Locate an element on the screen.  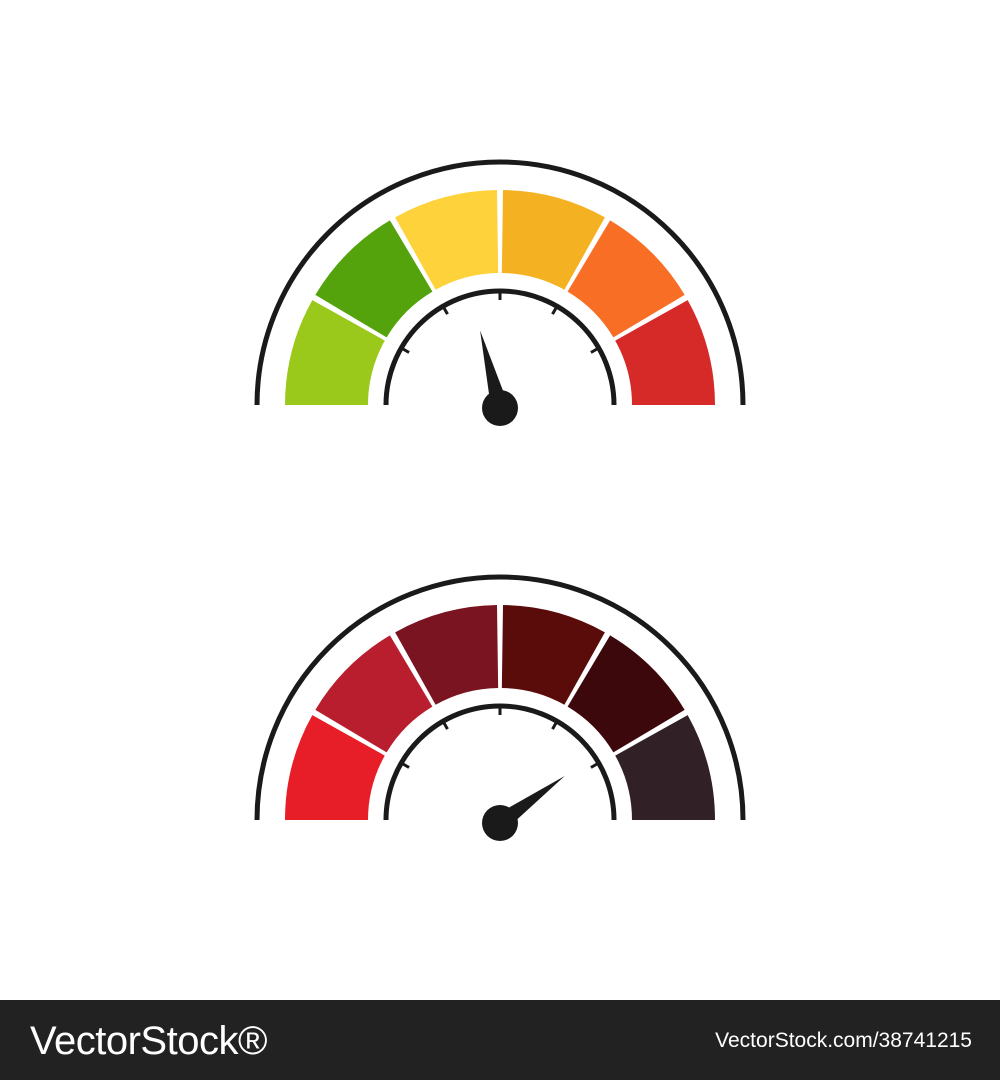
gauge-top is located at coordinates (500, 292).